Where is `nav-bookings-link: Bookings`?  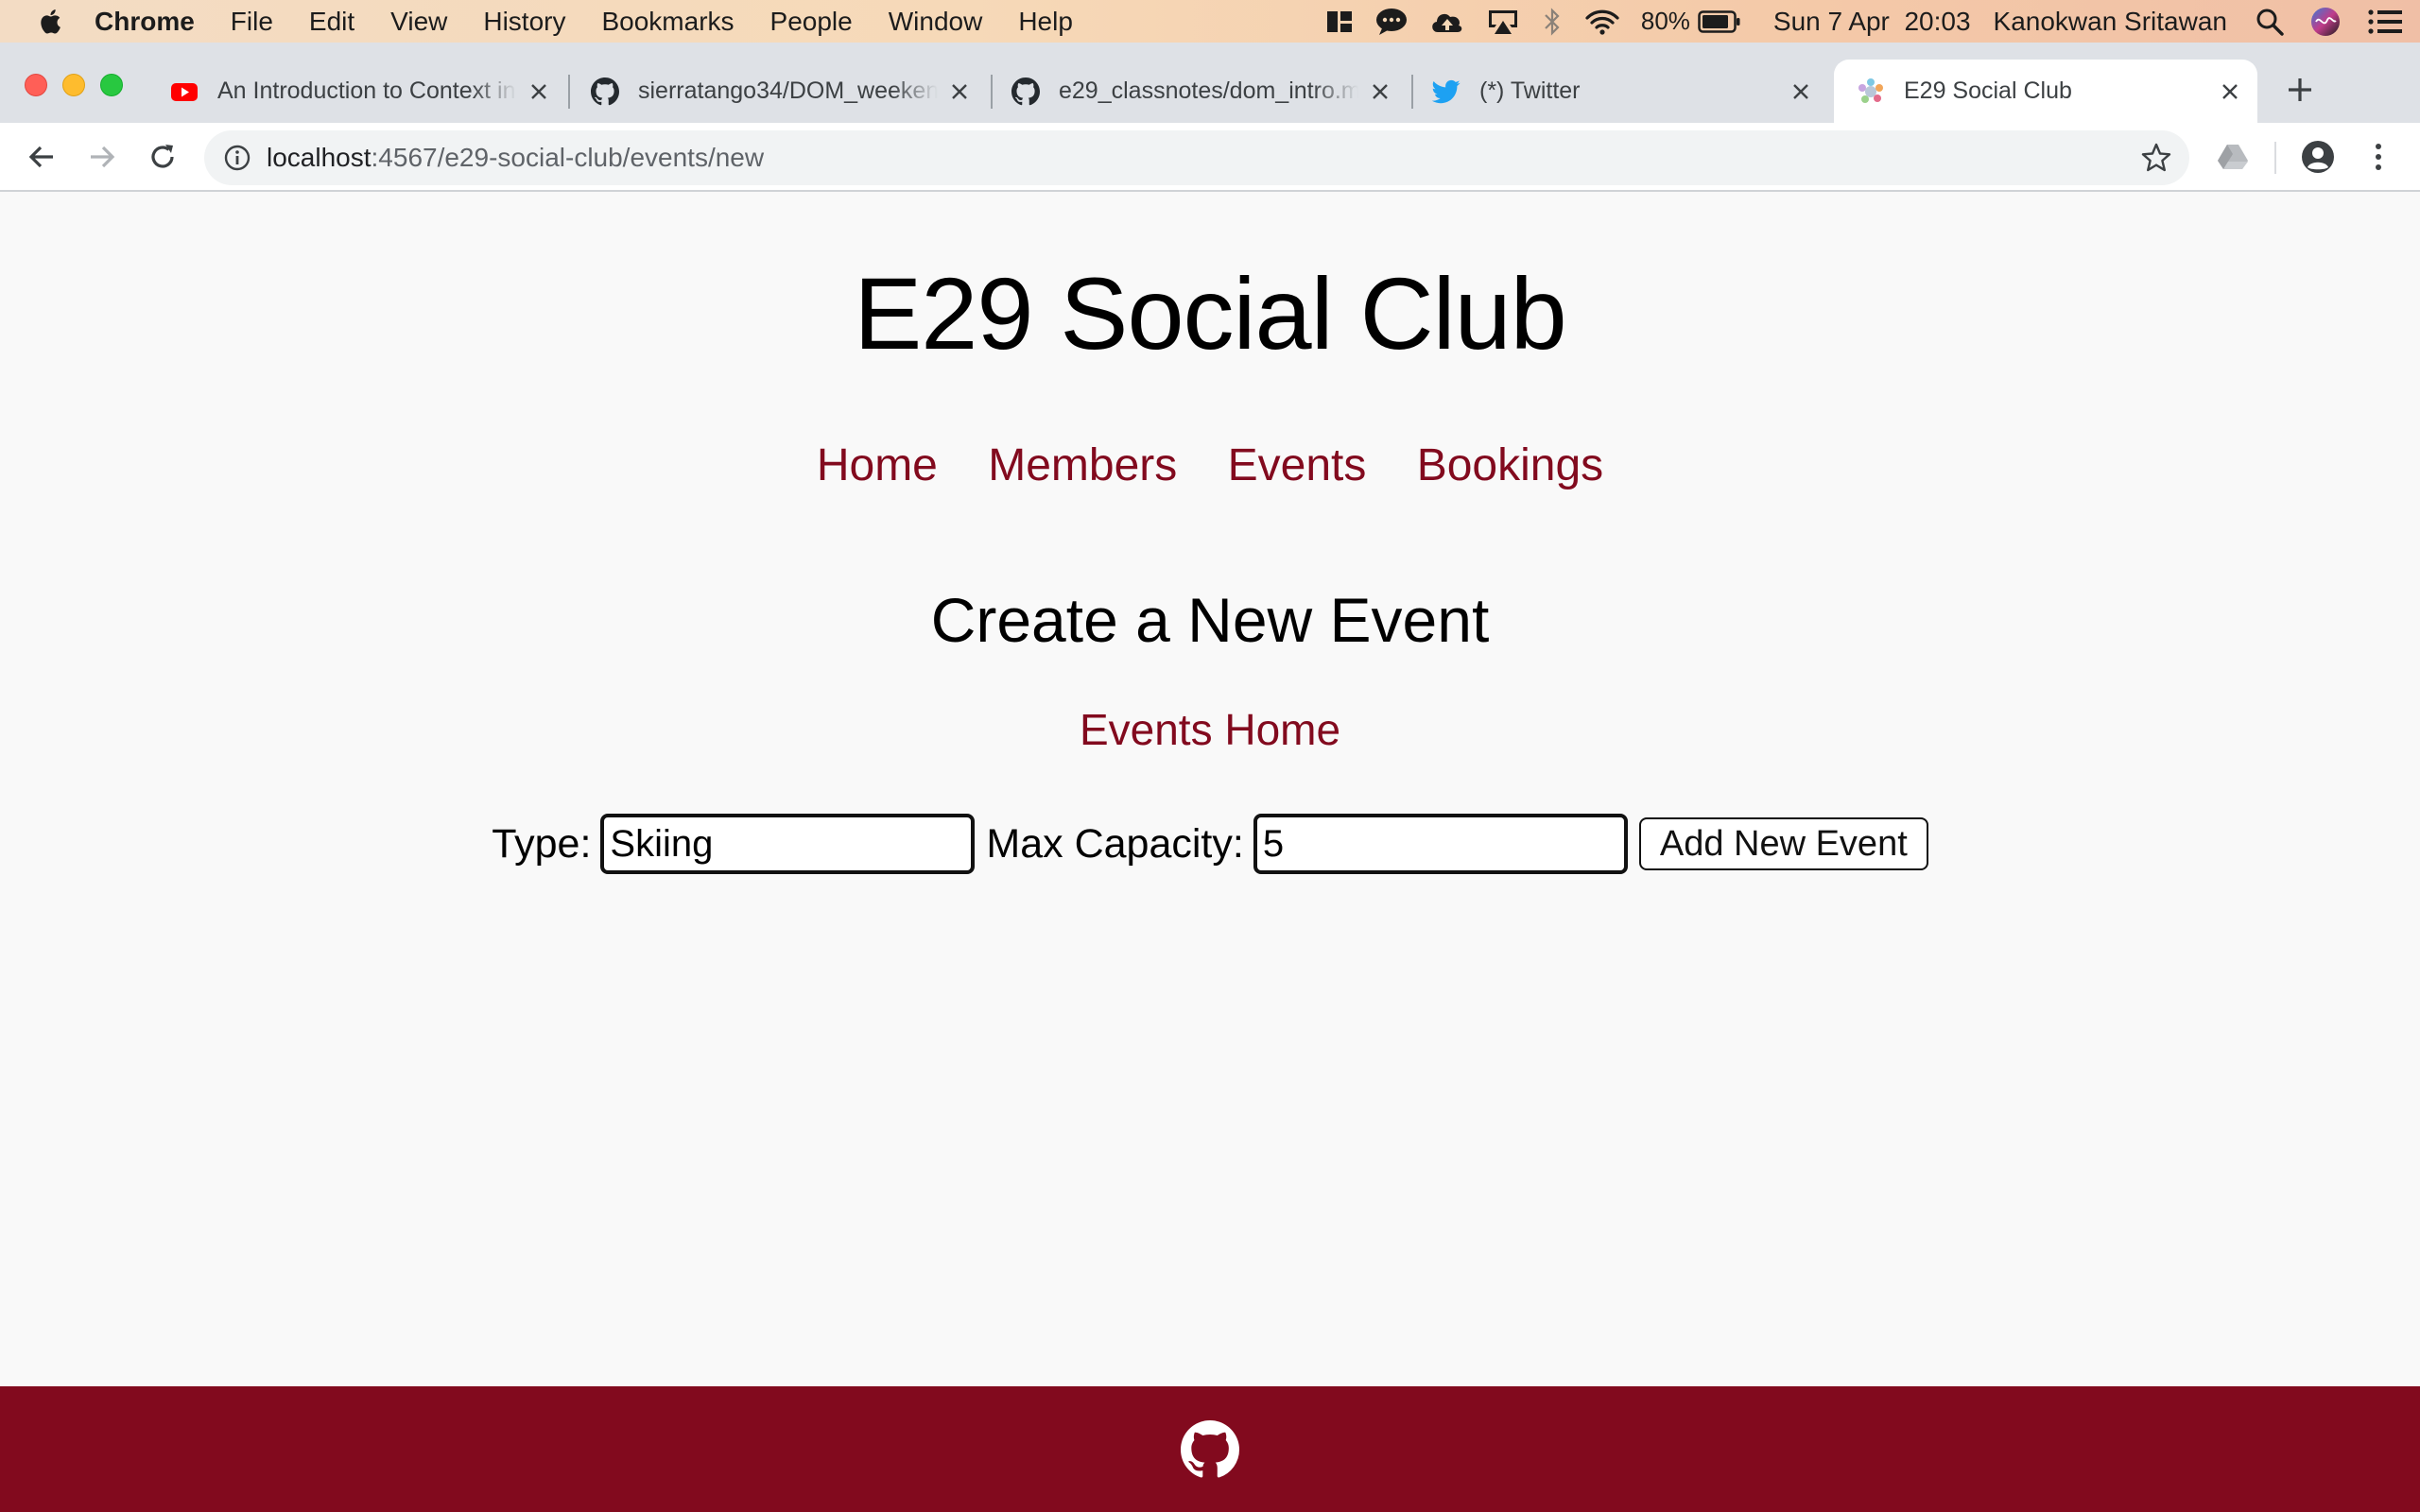 nav-bookings-link: Bookings is located at coordinates (1510, 465).